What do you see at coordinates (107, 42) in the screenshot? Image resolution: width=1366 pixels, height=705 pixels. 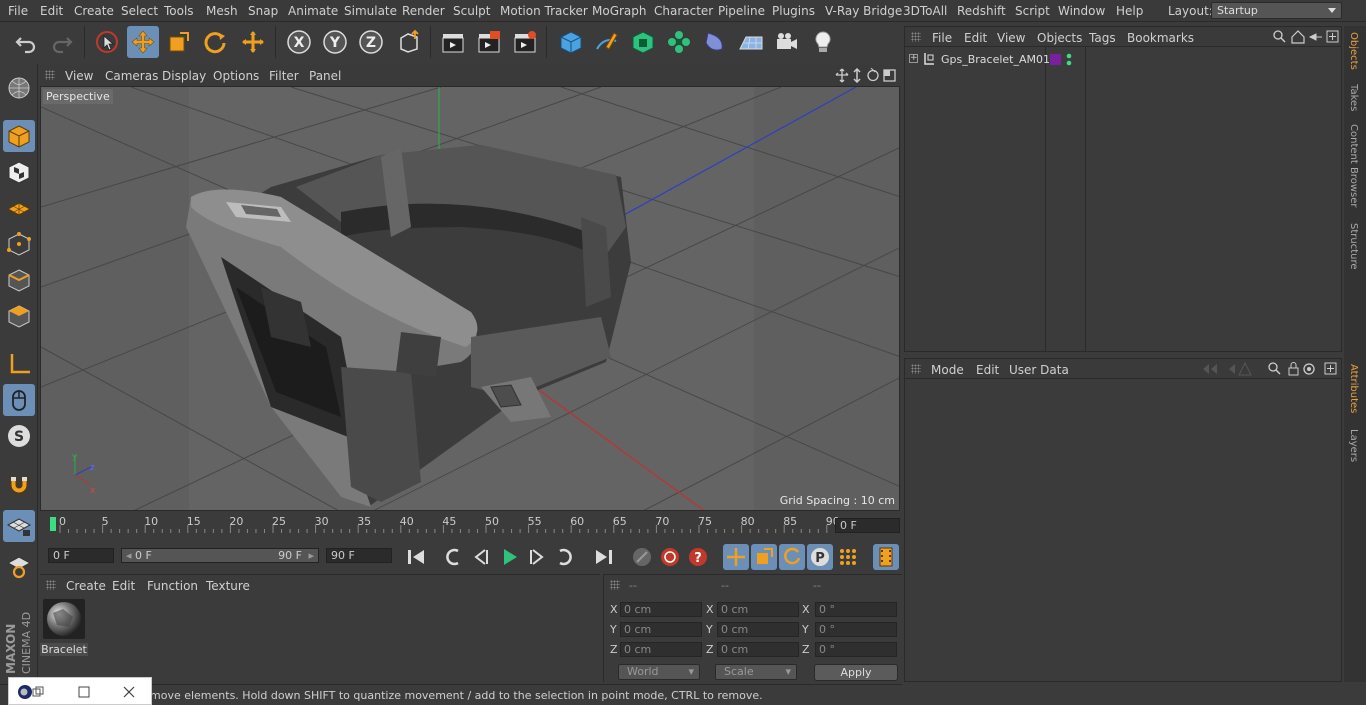 I see `live-selection-button` at bounding box center [107, 42].